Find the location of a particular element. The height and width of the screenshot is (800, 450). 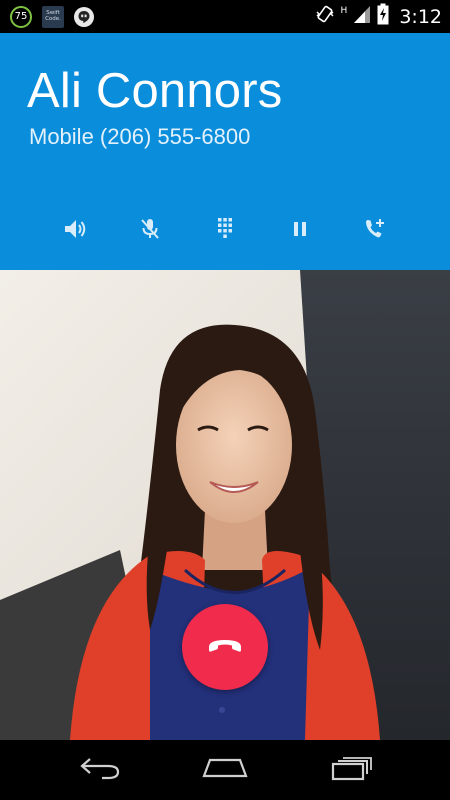

call-controls is located at coordinates (225, 231).